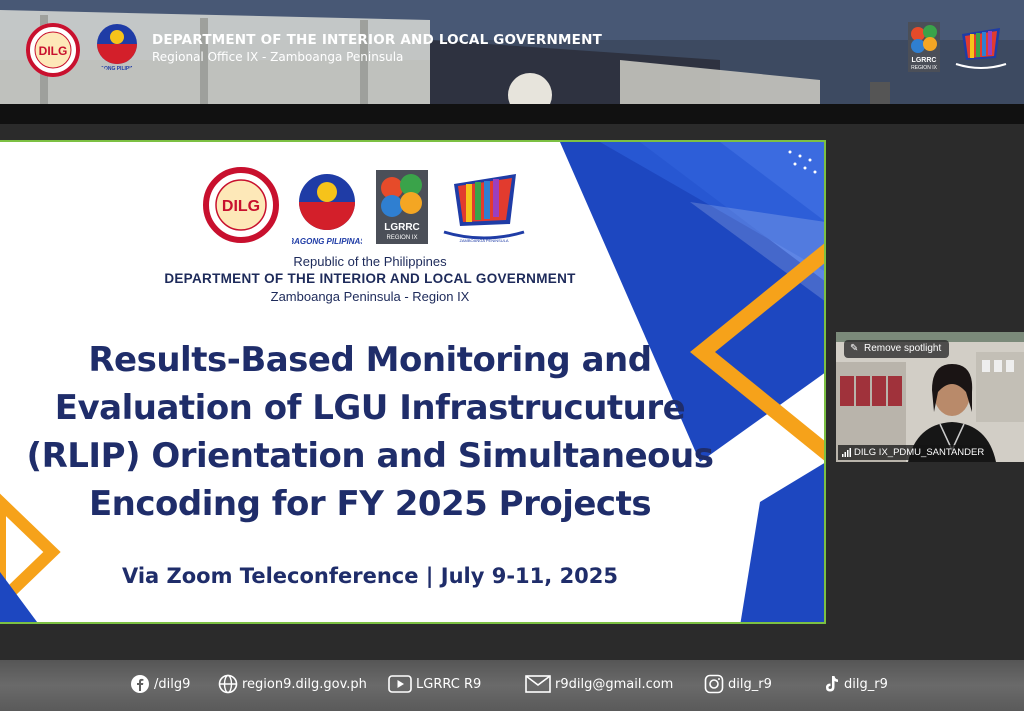  Describe the element at coordinates (370, 408) in the screenshot. I see `title-line-2: Evaluation of LGU Infrastrucuture` at that location.